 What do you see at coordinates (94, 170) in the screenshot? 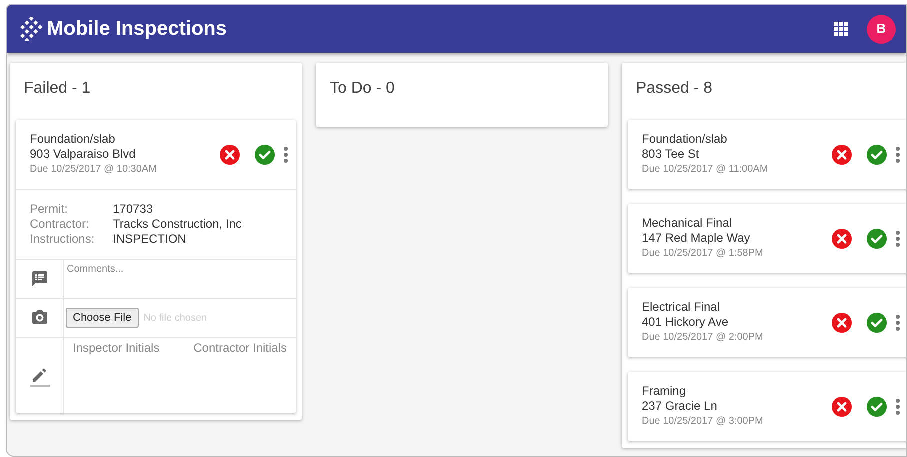
I see `due-date: Due 10/25/2017 @ 10:30AM` at bounding box center [94, 170].